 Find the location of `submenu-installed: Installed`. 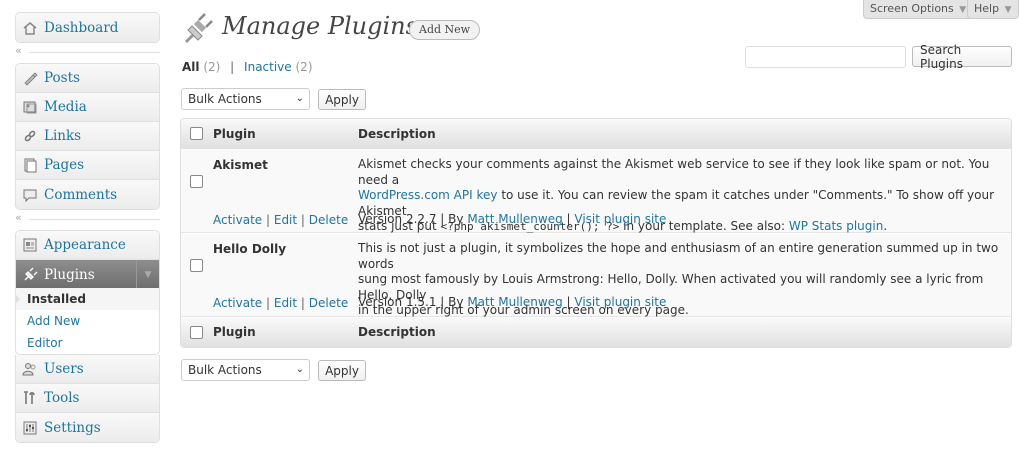

submenu-installed: Installed is located at coordinates (87, 299).